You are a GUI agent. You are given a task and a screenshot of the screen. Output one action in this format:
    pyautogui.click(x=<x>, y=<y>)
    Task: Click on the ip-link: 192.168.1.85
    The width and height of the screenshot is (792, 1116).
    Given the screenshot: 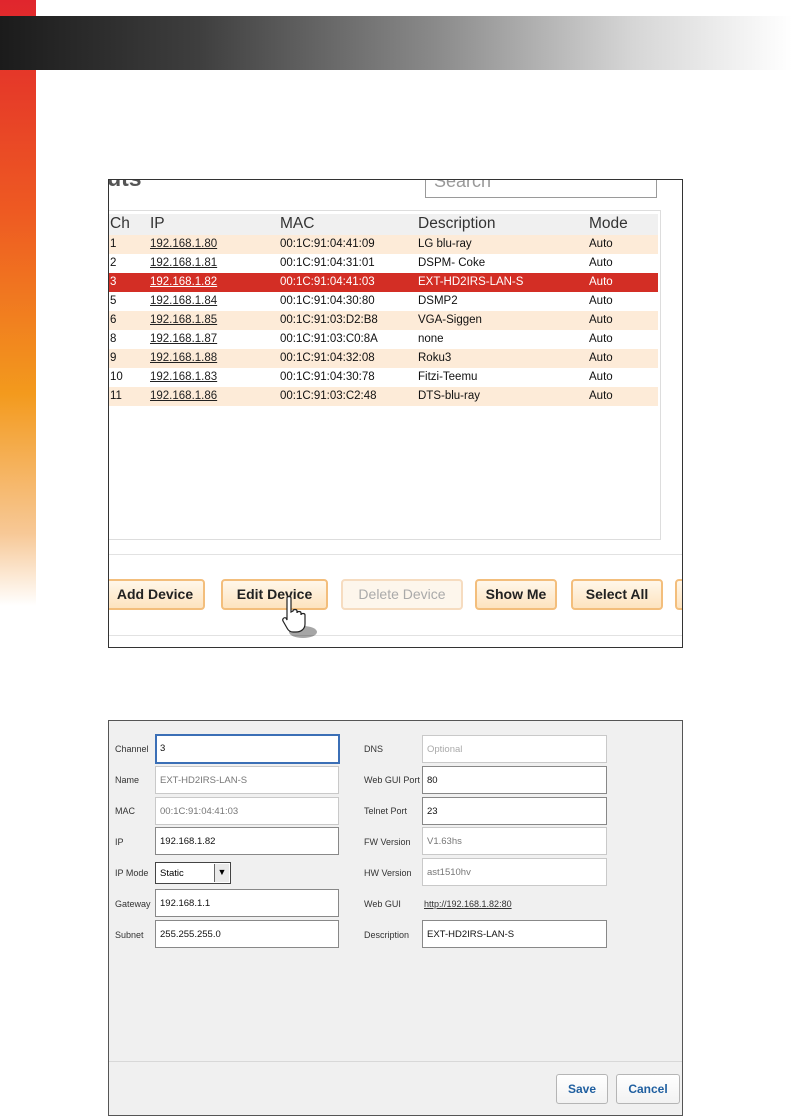 What is the action you would take?
    pyautogui.click(x=183, y=320)
    